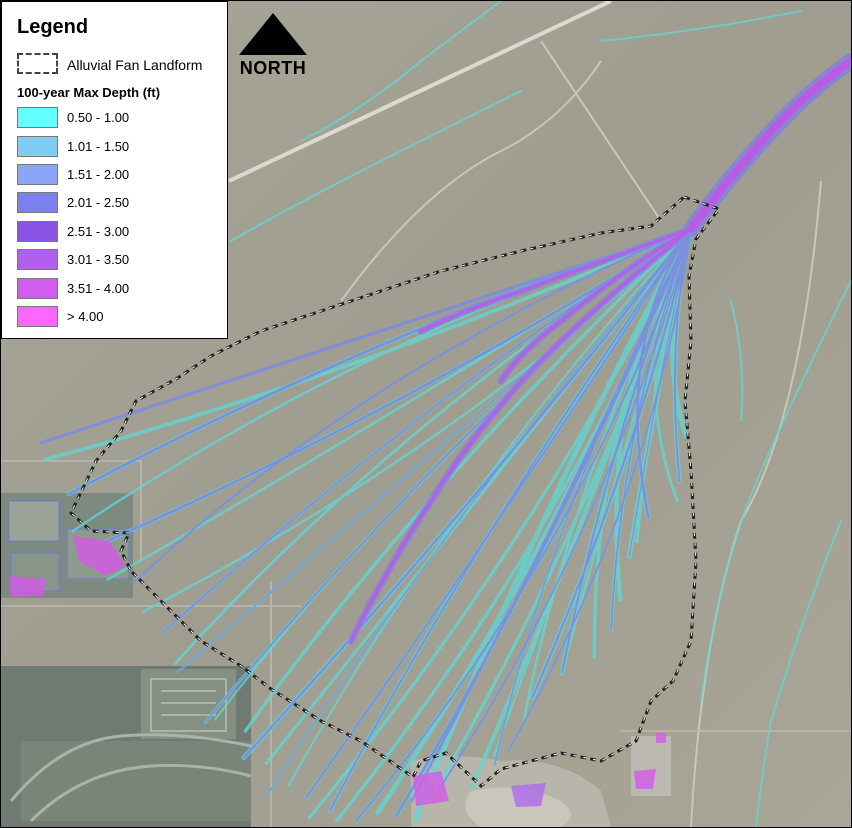 This screenshot has height=828, width=852. What do you see at coordinates (98, 288) in the screenshot?
I see `depth-class-label: 3.51 - 4.00` at bounding box center [98, 288].